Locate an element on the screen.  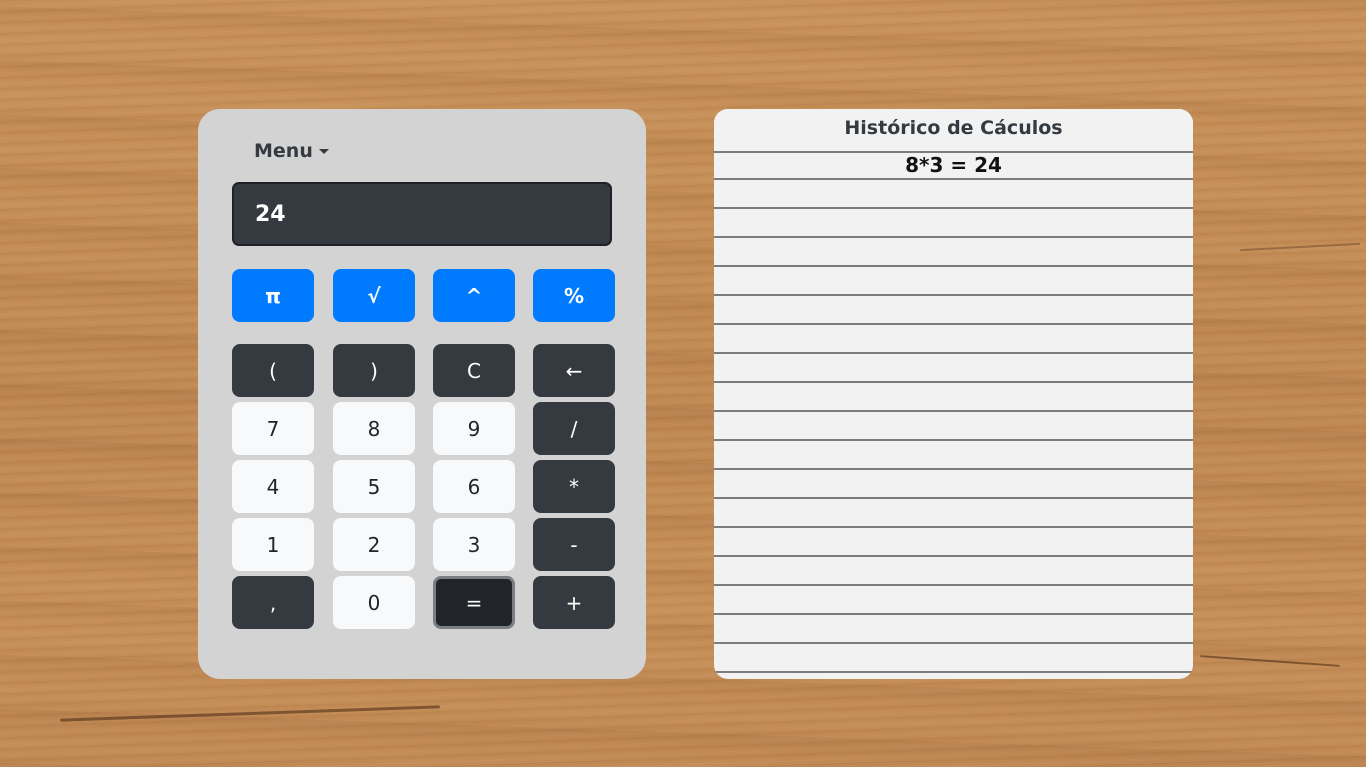
menu-dropdown-toggle: Menu is located at coordinates (291, 151).